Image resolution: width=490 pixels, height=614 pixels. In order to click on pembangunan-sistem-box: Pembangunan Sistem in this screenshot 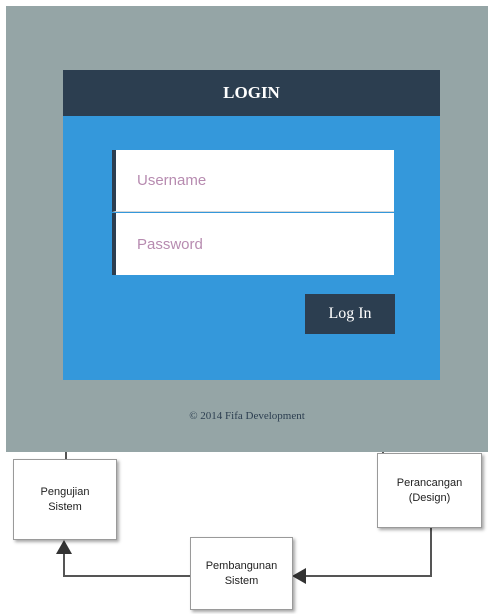, I will do `click(241, 573)`.